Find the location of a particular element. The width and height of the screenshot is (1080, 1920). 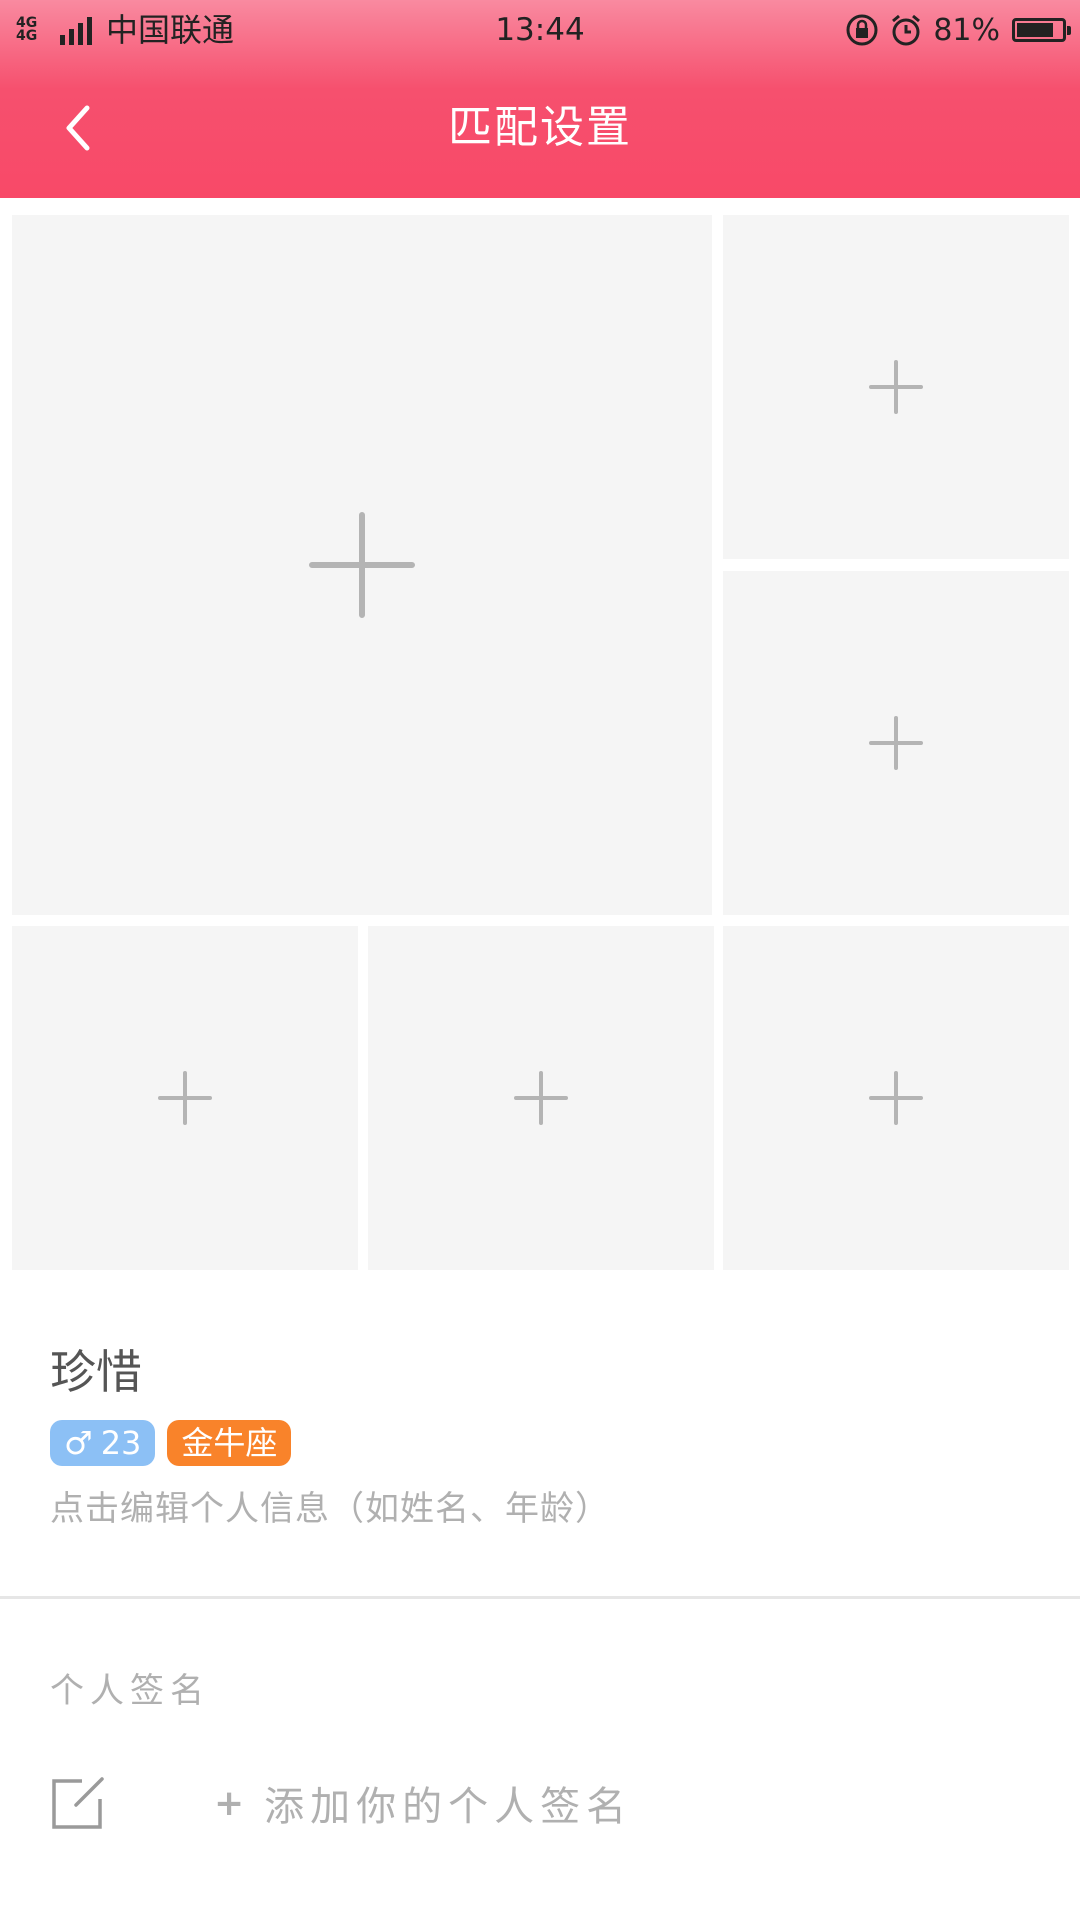

rotation-lock-icon is located at coordinates (862, 30).